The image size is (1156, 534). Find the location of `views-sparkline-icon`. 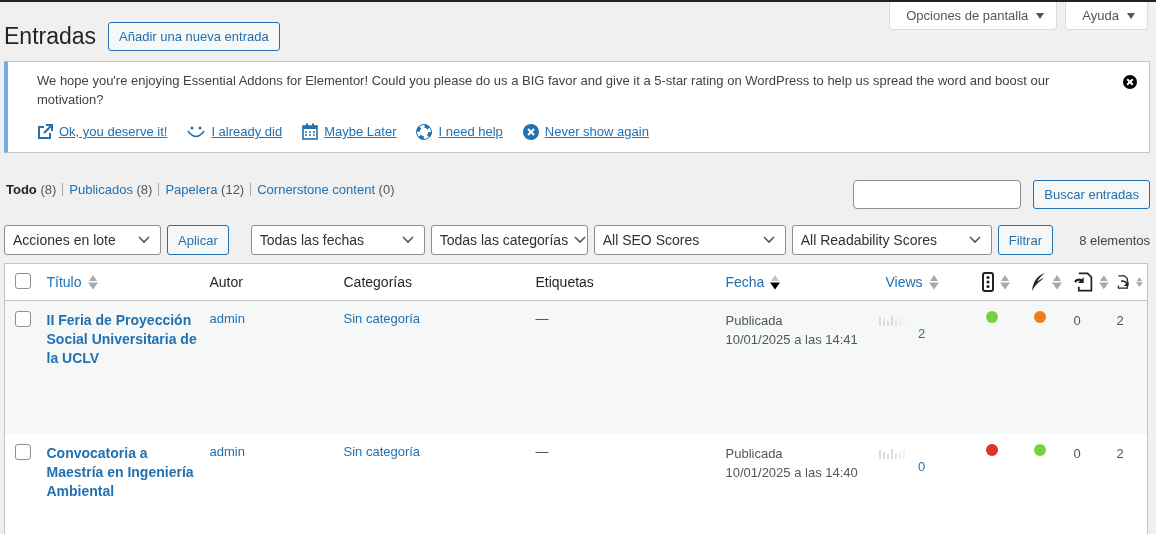

views-sparkline-icon is located at coordinates (892, 453).